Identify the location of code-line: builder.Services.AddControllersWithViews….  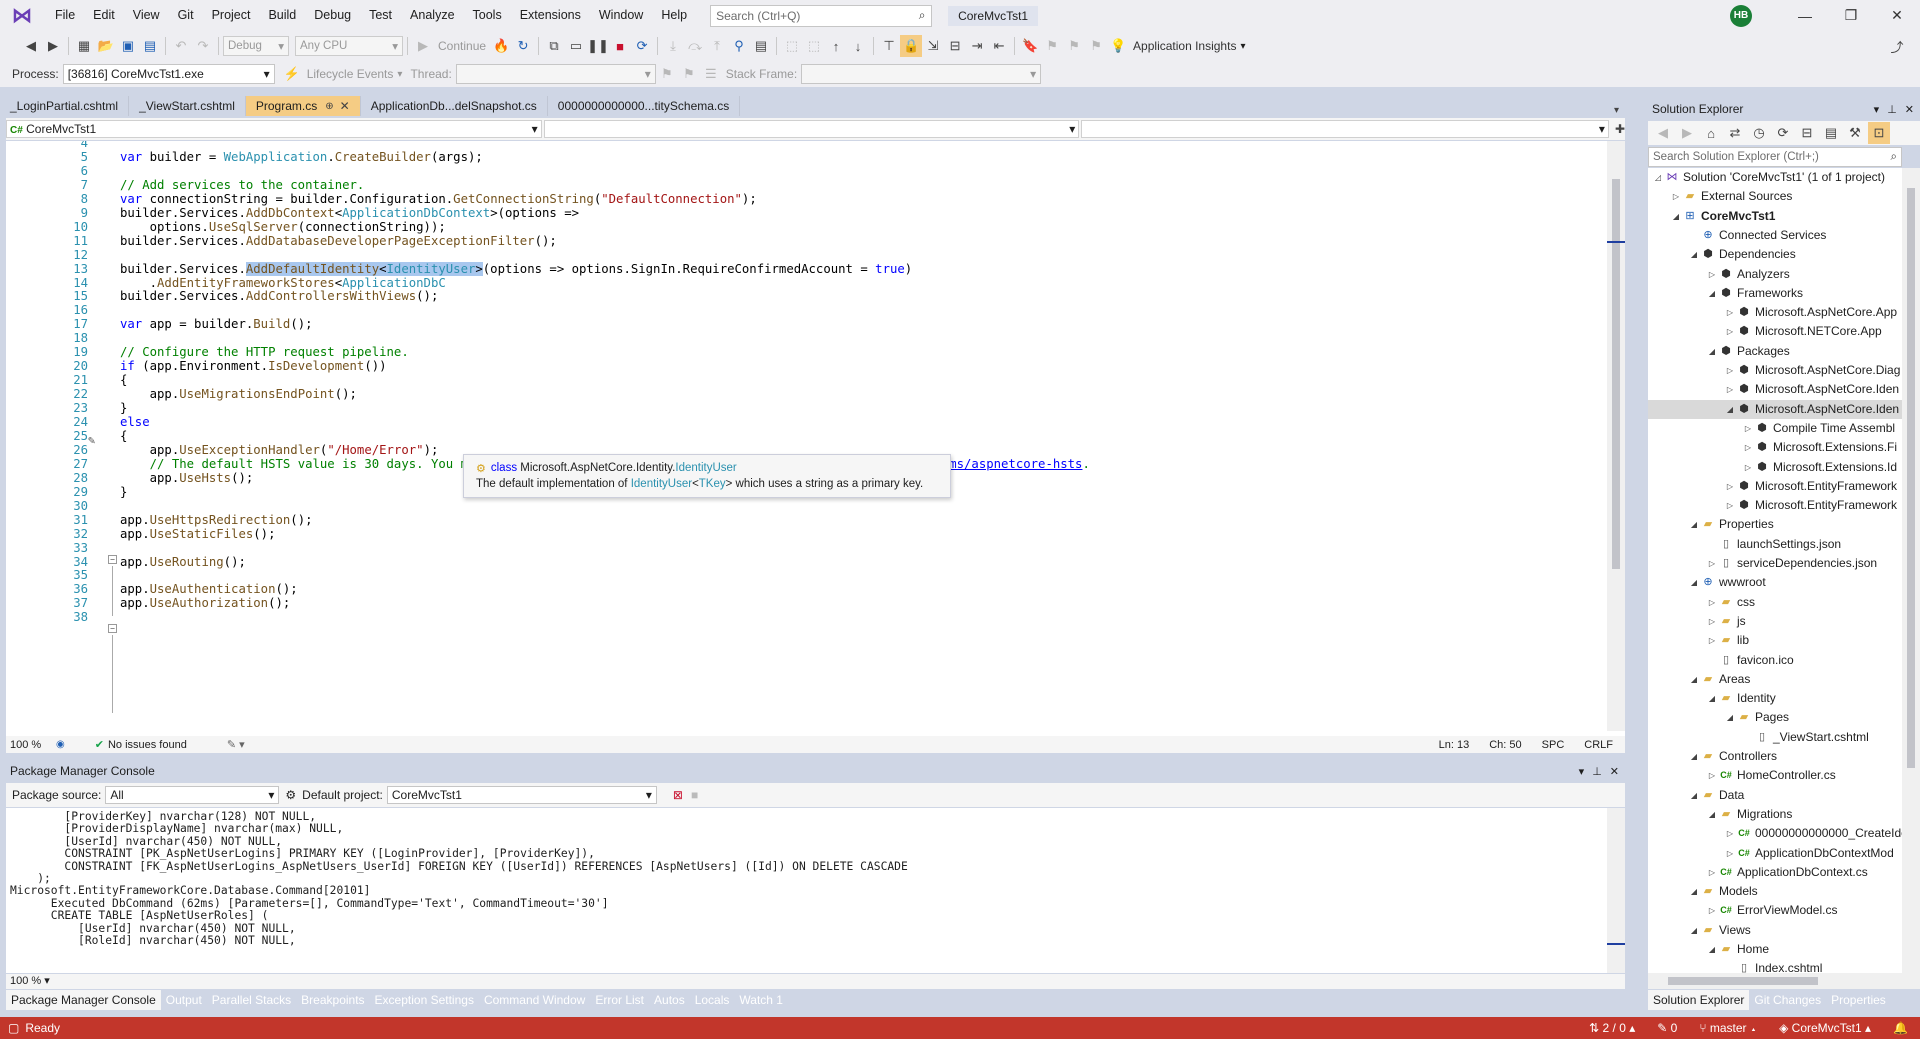
(279, 296).